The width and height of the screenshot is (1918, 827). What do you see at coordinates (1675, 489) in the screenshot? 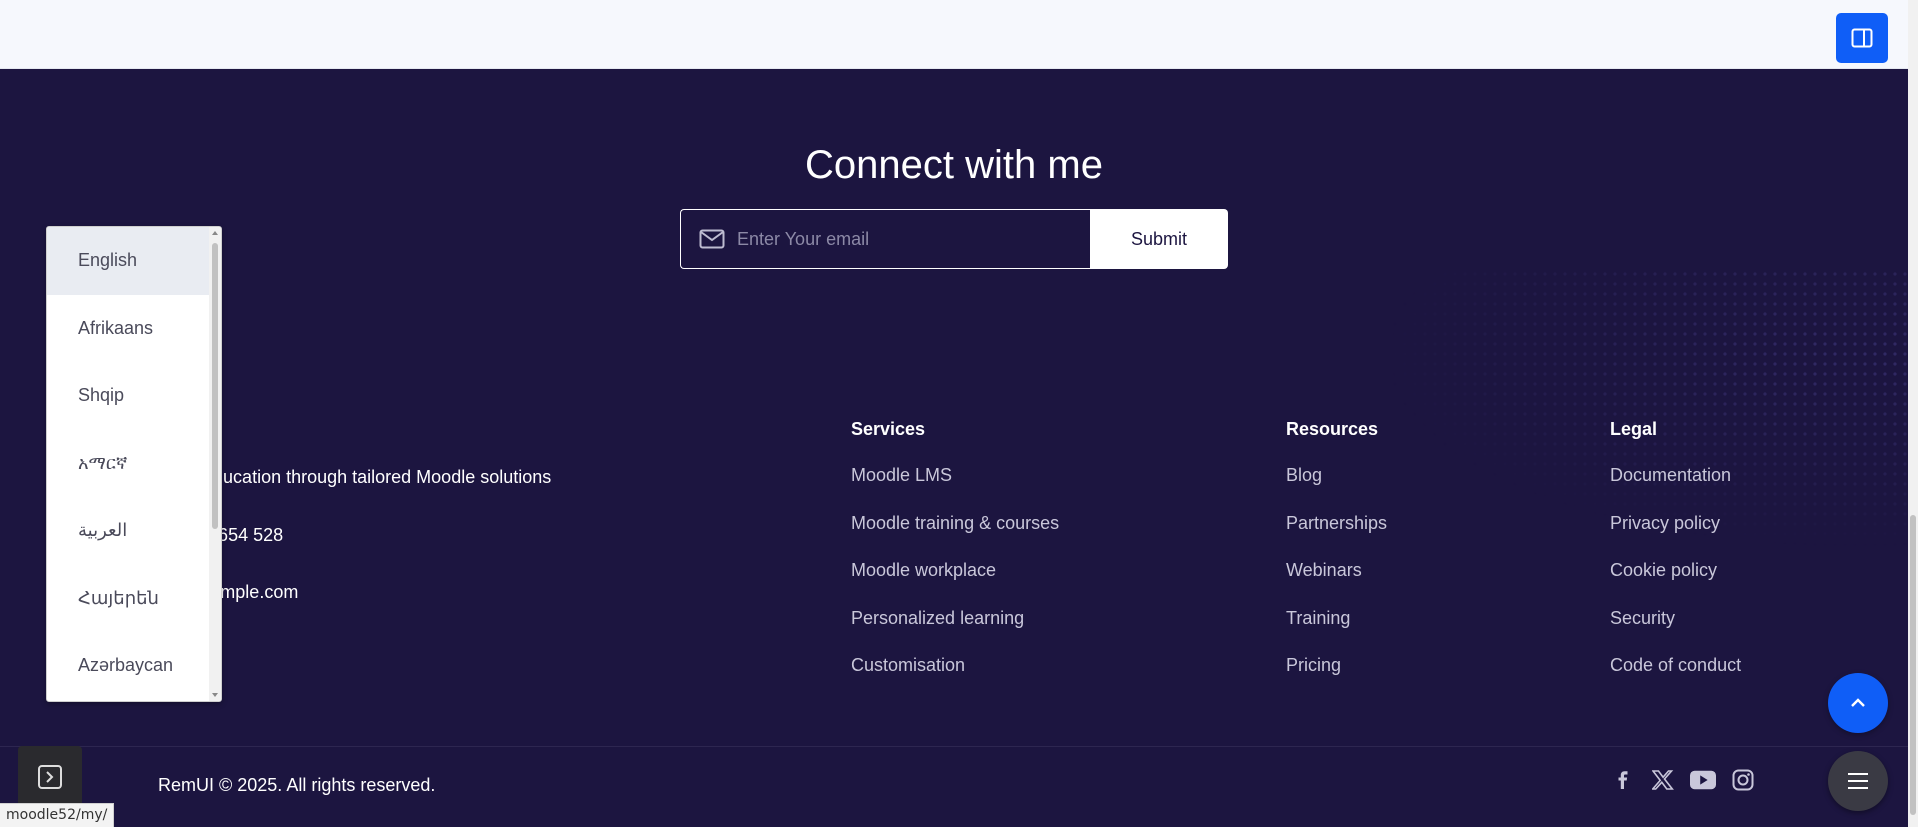
I see `footer-link: Documentation` at bounding box center [1675, 489].